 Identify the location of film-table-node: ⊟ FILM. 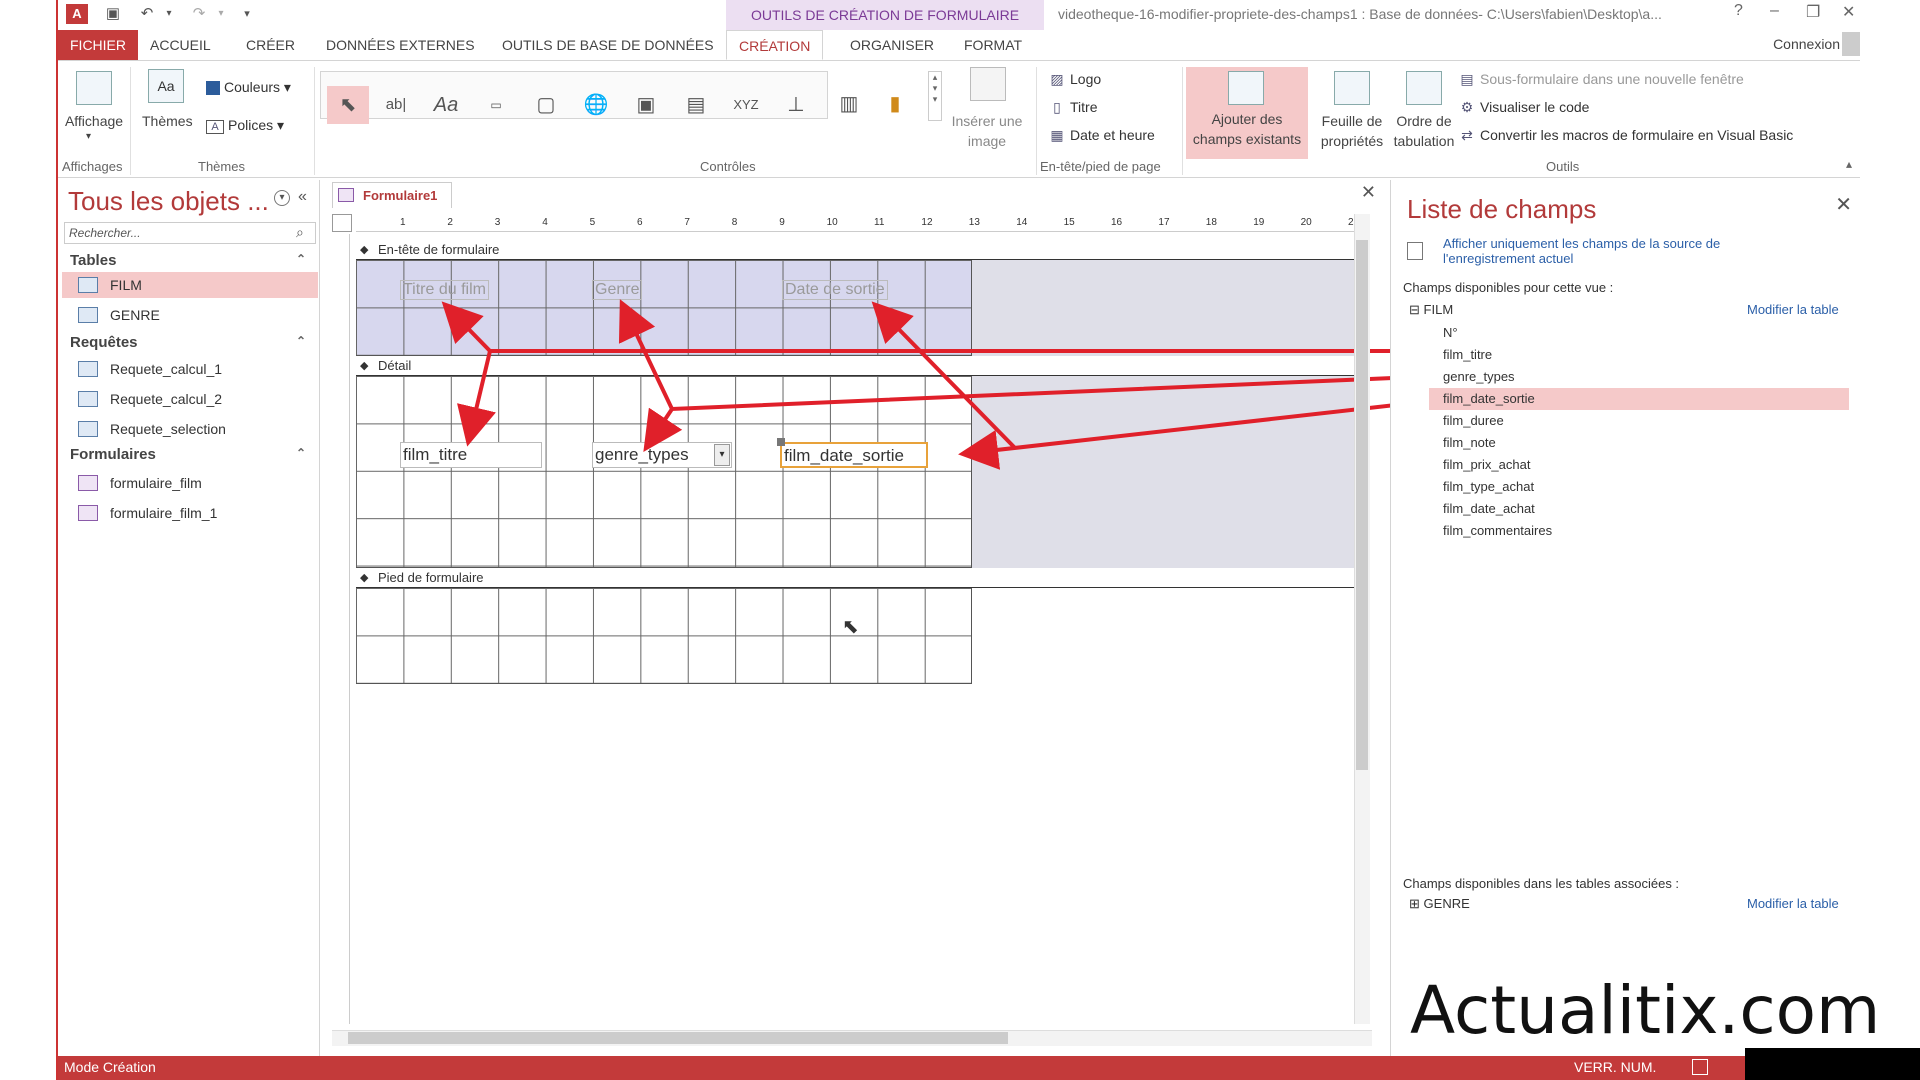
(1431, 310).